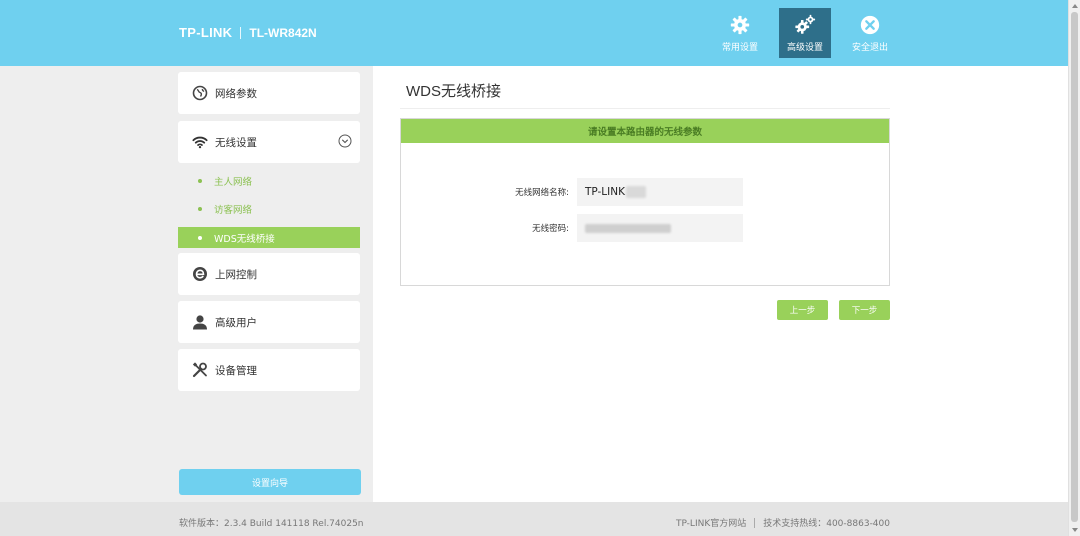 This screenshot has height=536, width=1080. Describe the element at coordinates (200, 274) in the screenshot. I see `ie-icon` at that location.